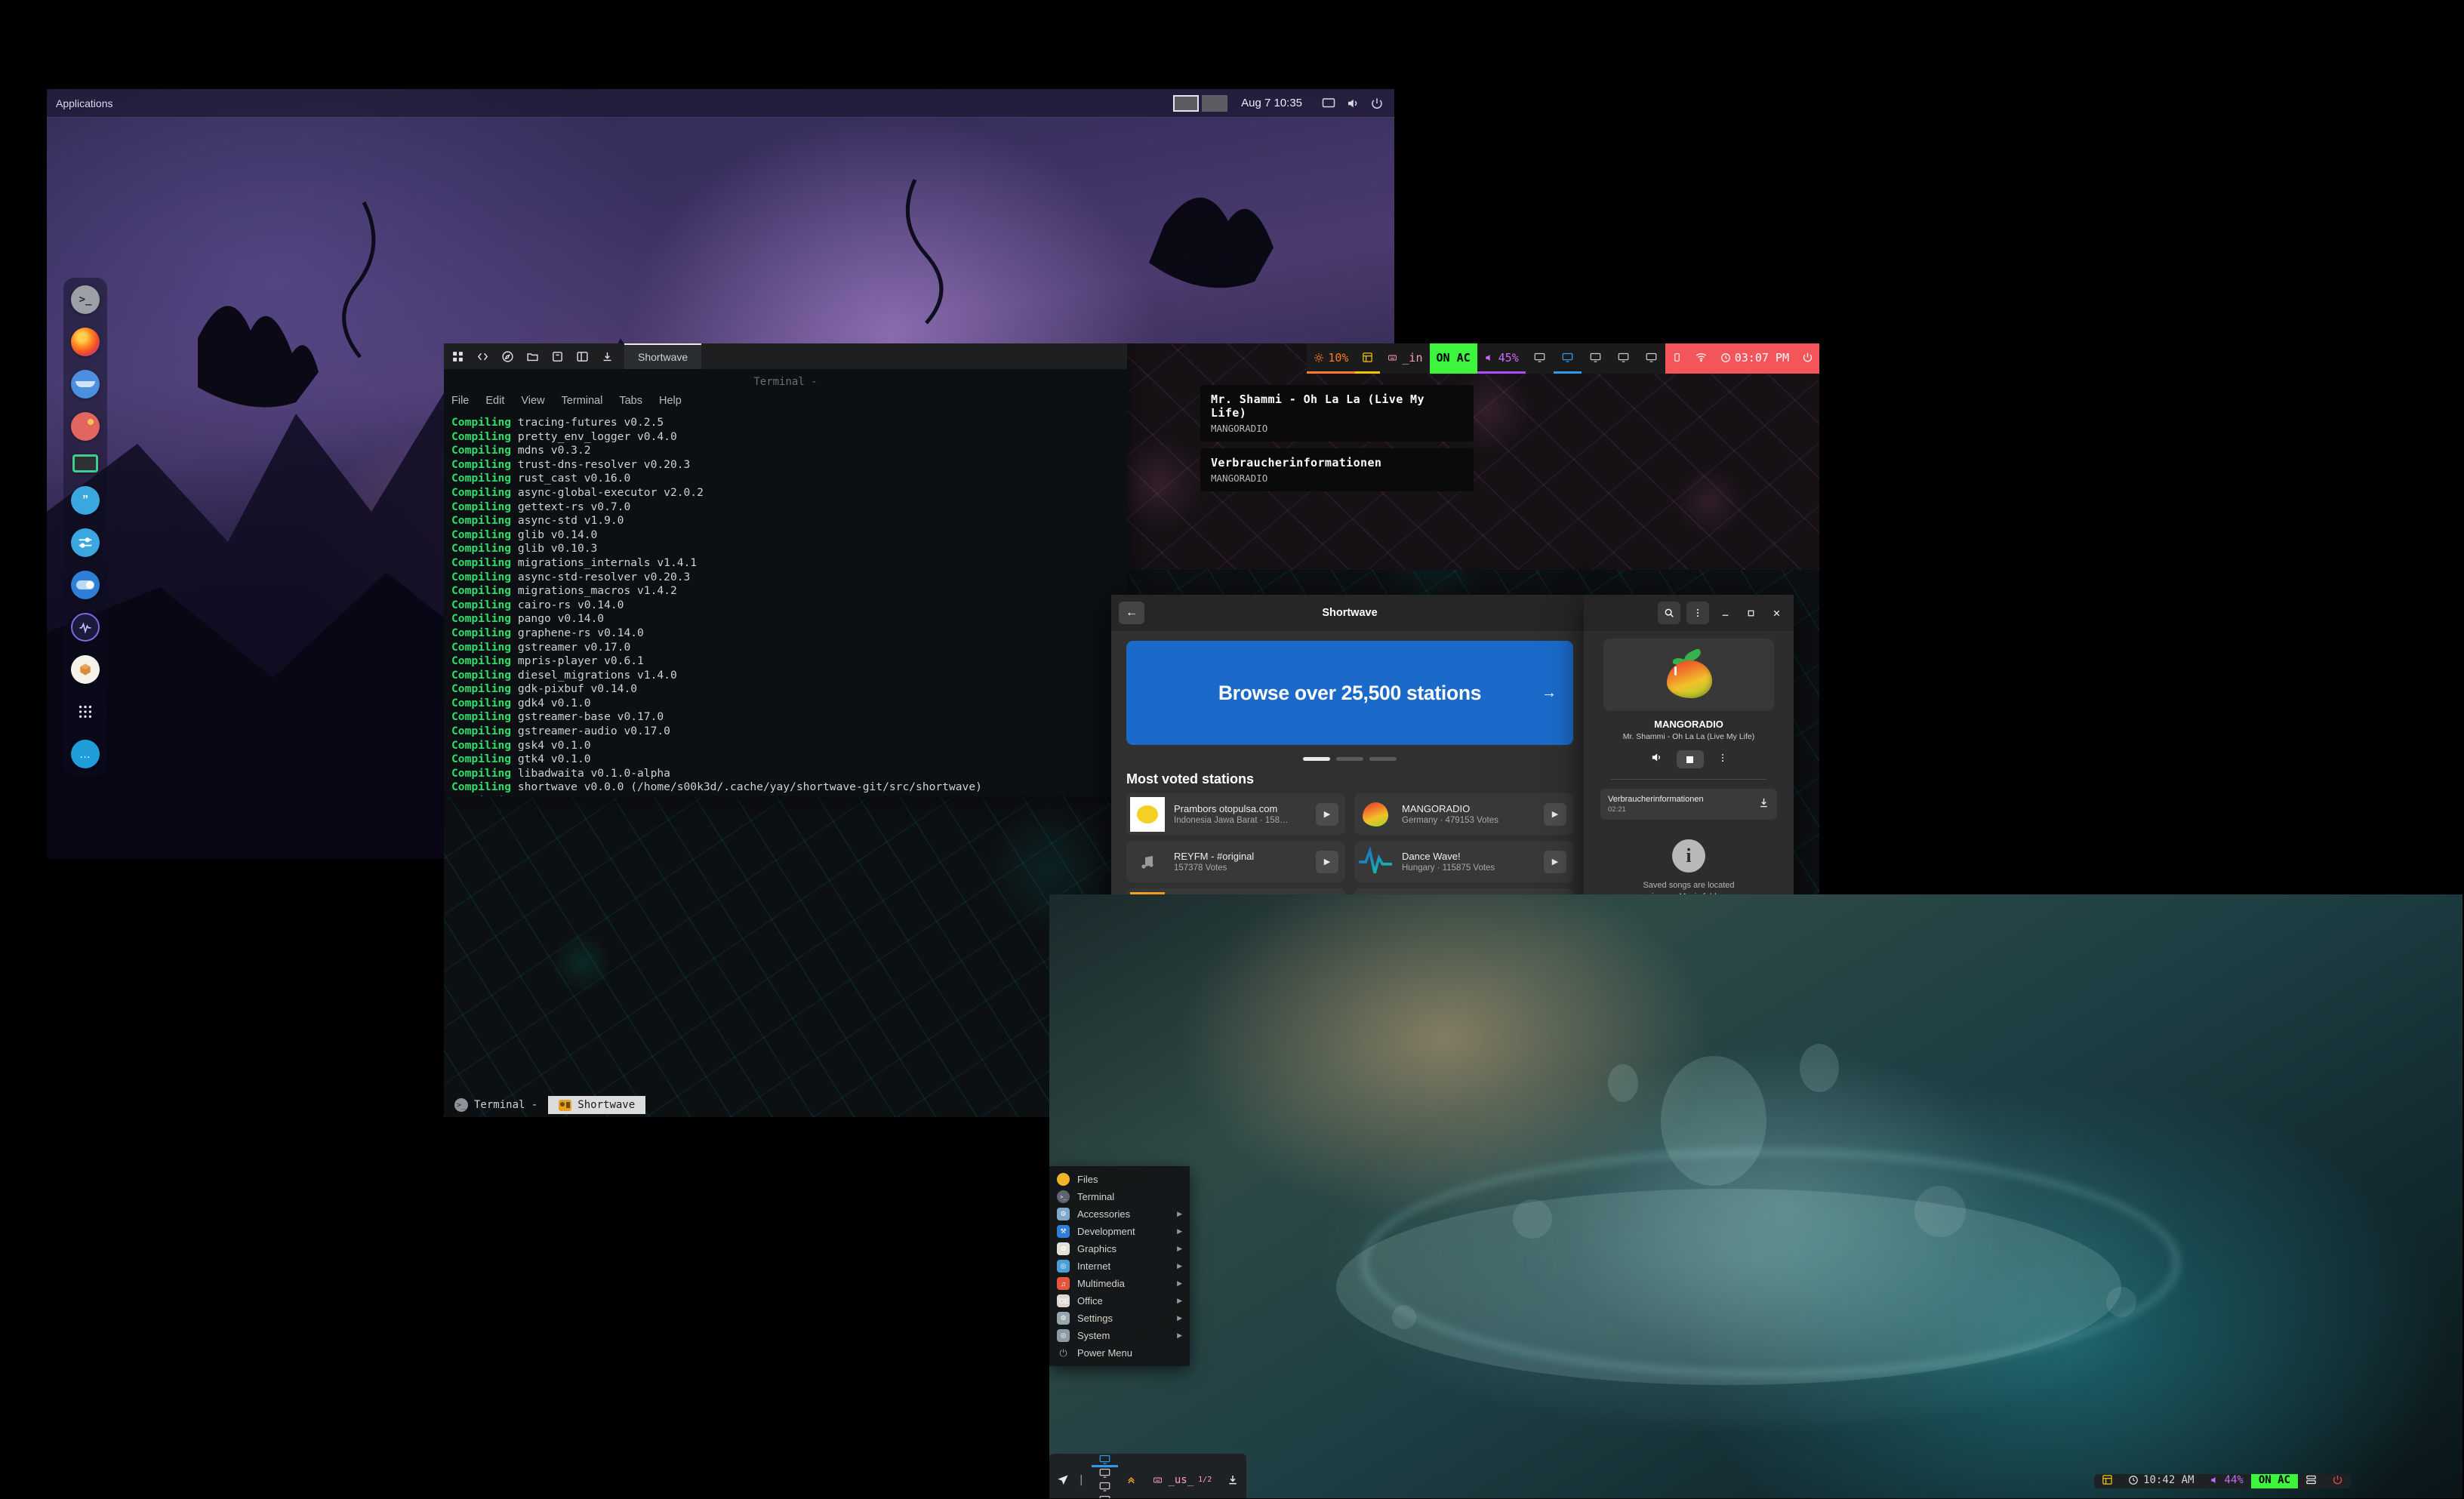  Describe the element at coordinates (1119, 1301) in the screenshot. I see `menu-item-office: ὌE Office ▶` at that location.